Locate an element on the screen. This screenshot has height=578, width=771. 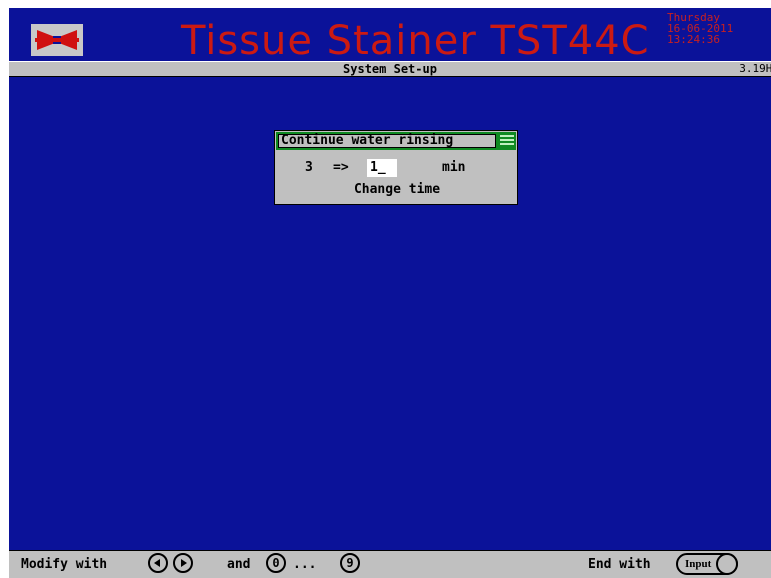
subtitle-bar: System Set-up 3.19HS is located at coordinates (390, 69).